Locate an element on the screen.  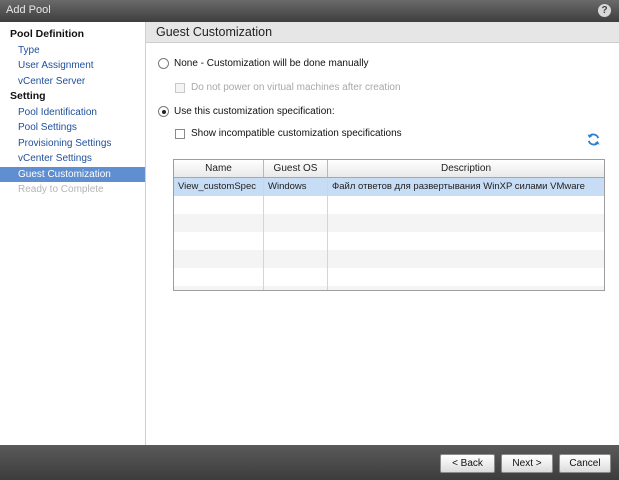
help-icon: ? is located at coordinates (604, 10).